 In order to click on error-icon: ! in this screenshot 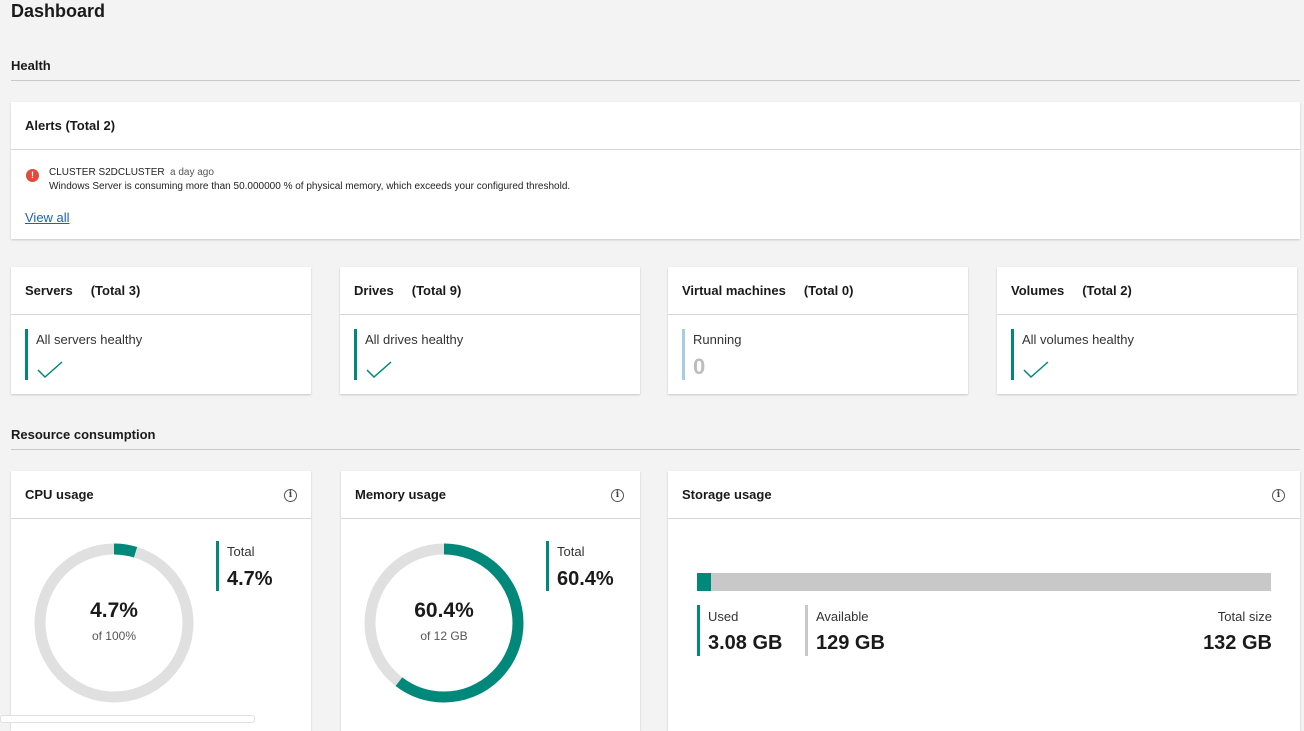, I will do `click(32, 175)`.